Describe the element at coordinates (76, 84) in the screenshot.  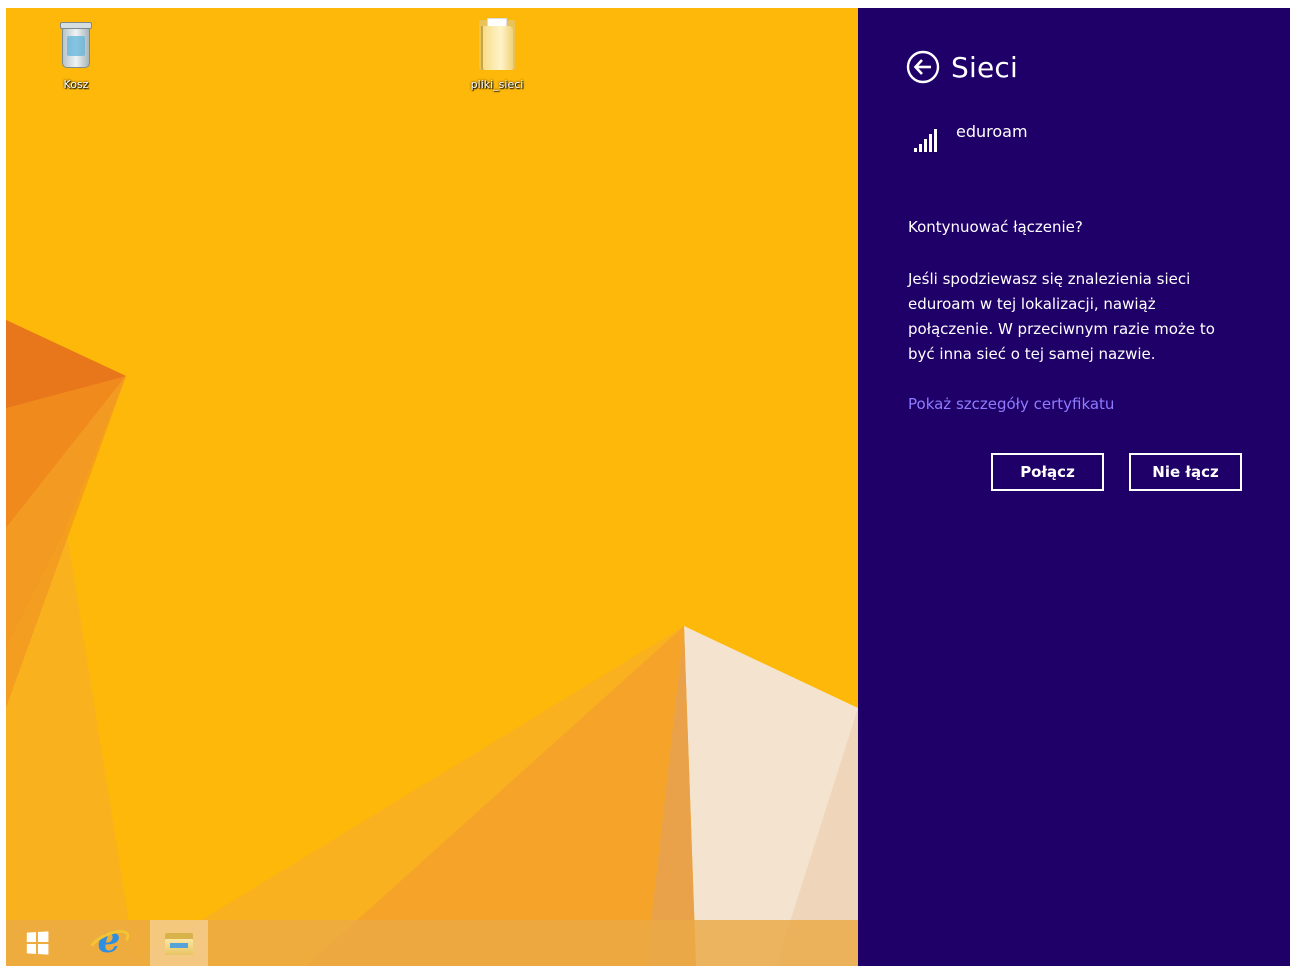
I see `desktop-icon-label: Kosz` at that location.